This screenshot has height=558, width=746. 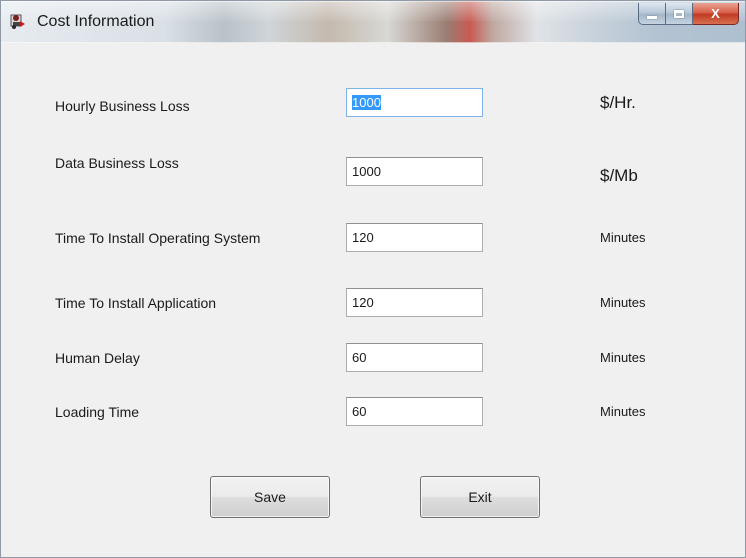 What do you see at coordinates (96, 21) in the screenshot?
I see `window-title: Cost Information` at bounding box center [96, 21].